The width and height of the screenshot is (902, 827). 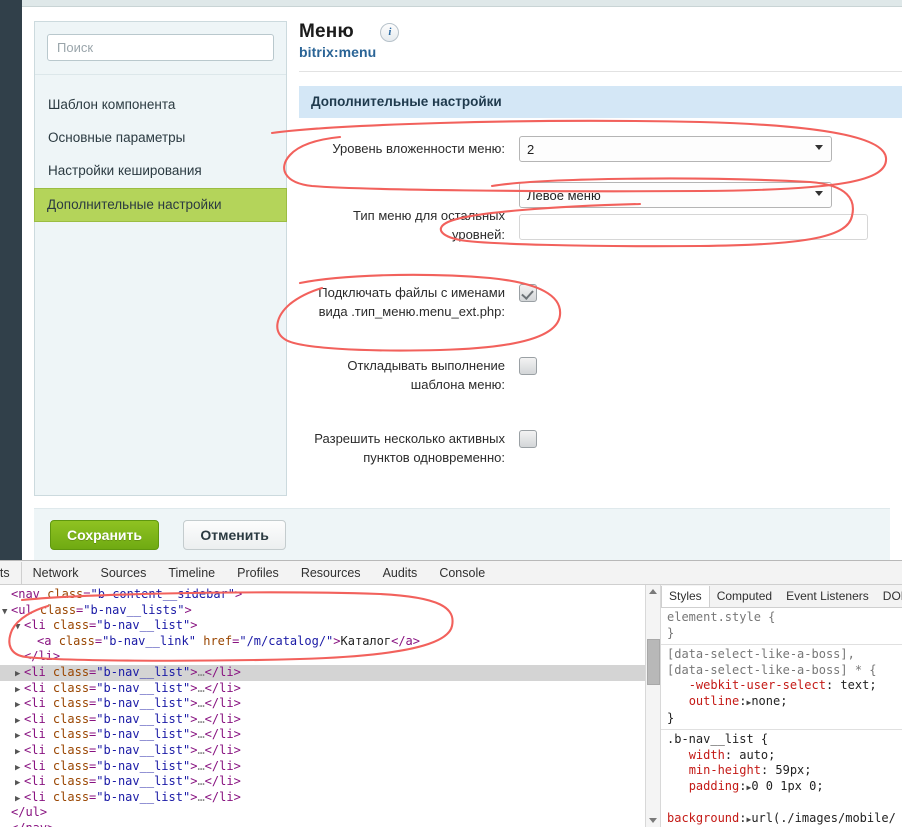 What do you see at coordinates (322, 626) in the screenshot?
I see `dom-tree-line: ▼ <li class="b-nav__list">` at bounding box center [322, 626].